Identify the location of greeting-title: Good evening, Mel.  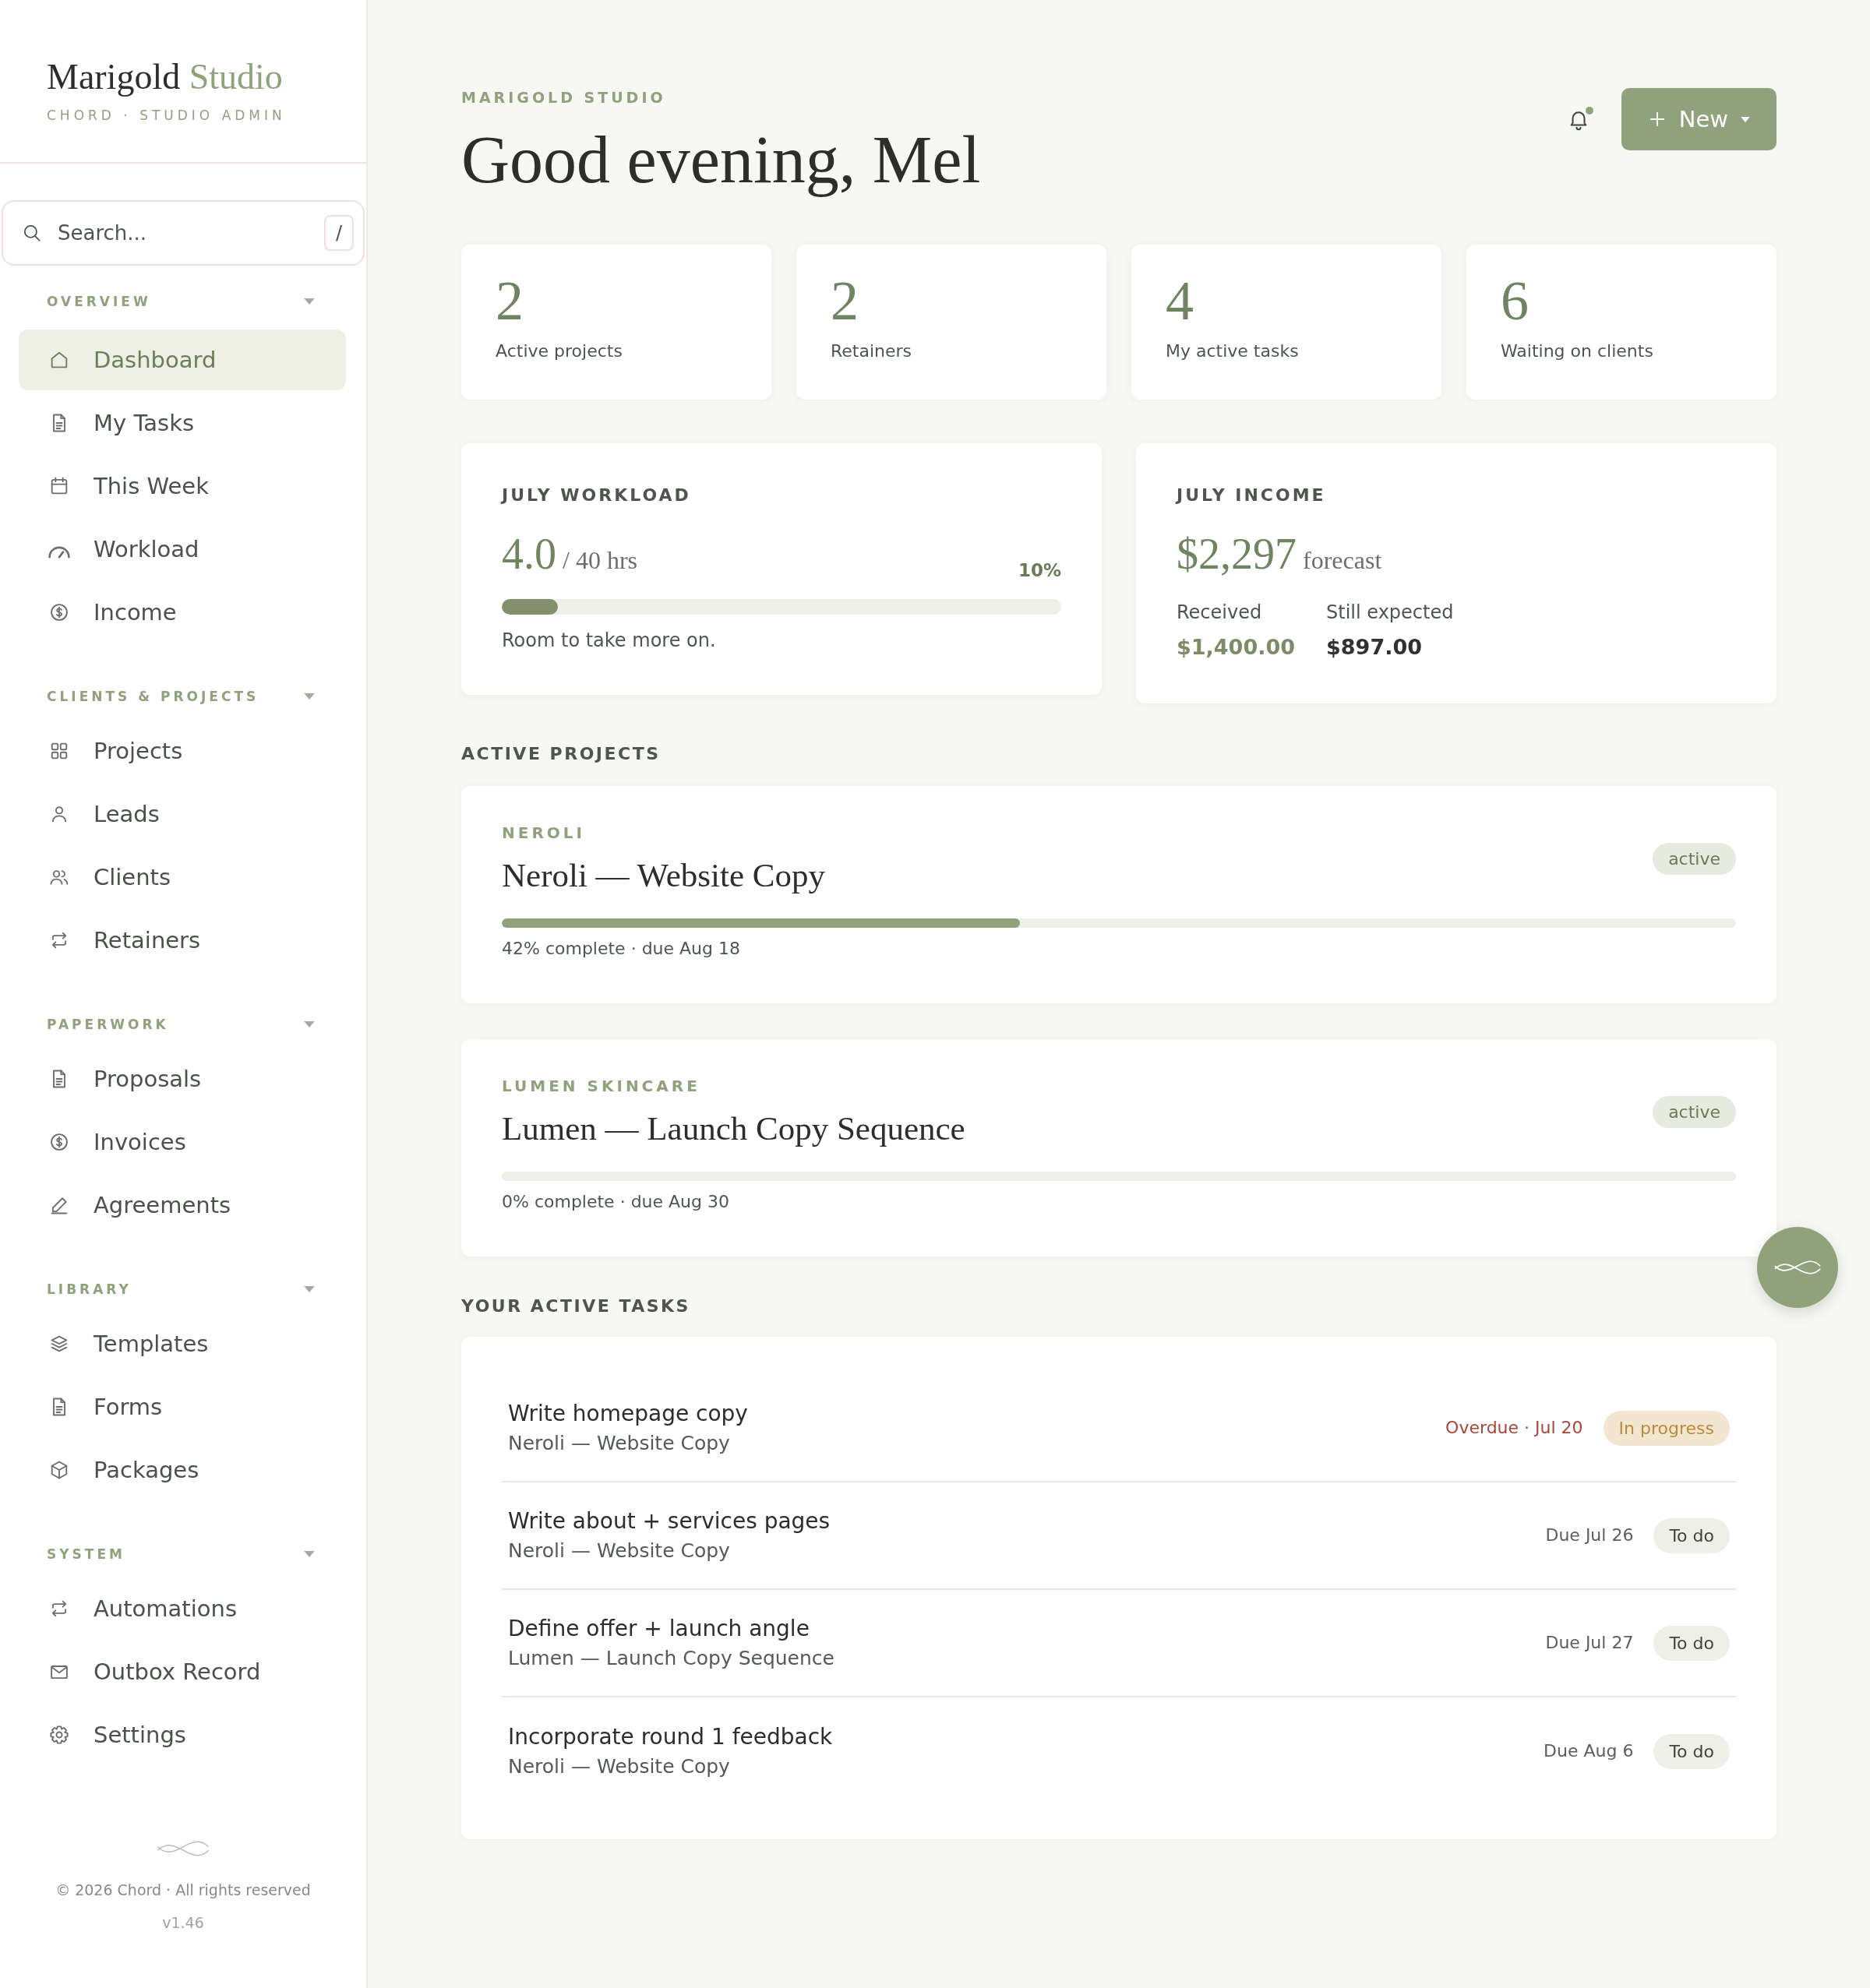
(721, 159).